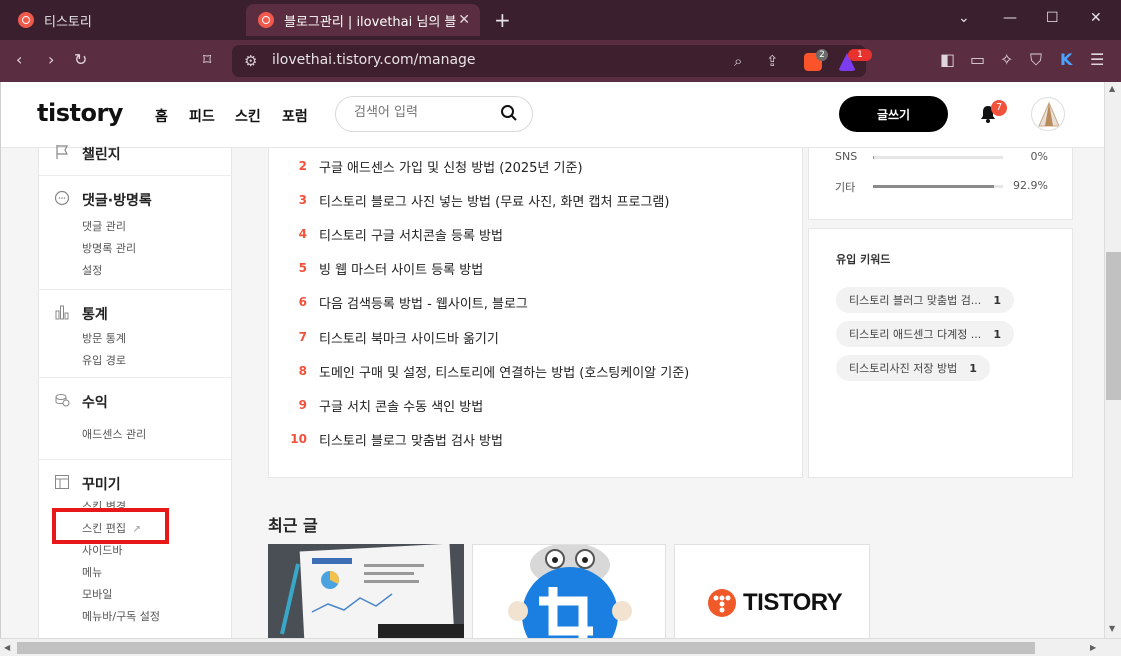 This screenshot has height=656, width=1121. Describe the element at coordinates (104, 226) in the screenshot. I see `sidebar-link-comment-manage: 댓글 관리` at that location.